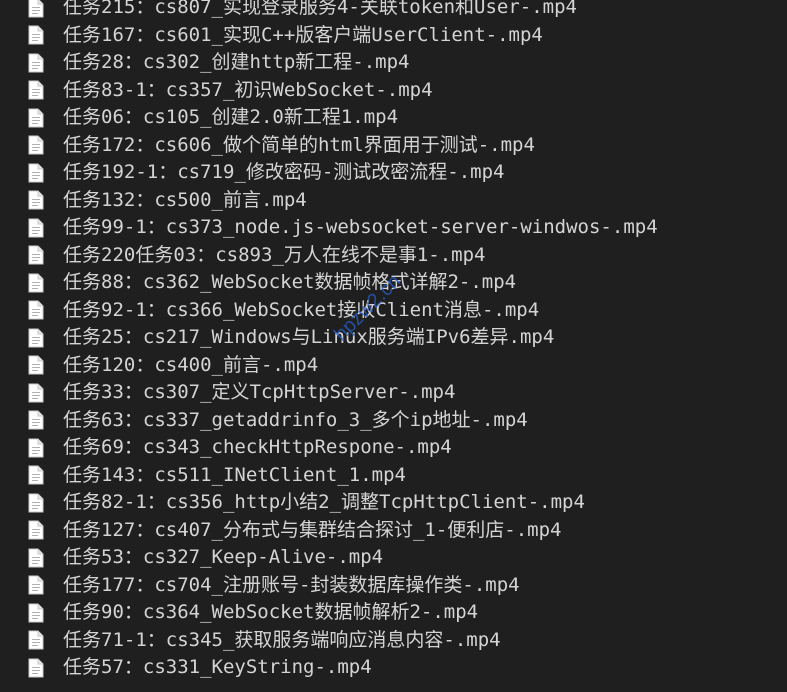 The image size is (787, 692). I want to click on file-name: 任务92-1：cs366_WebSocket接收Client消息-.mp4, so click(301, 310).